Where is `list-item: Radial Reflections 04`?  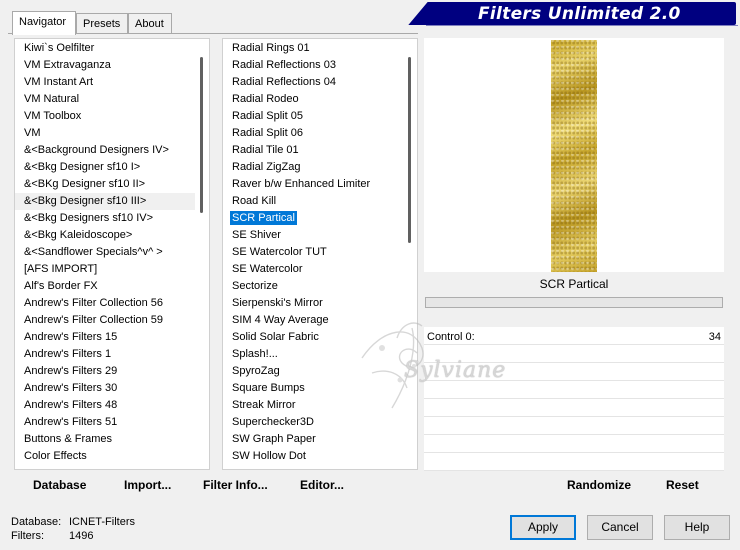
list-item: Radial Reflections 04 is located at coordinates (313, 82).